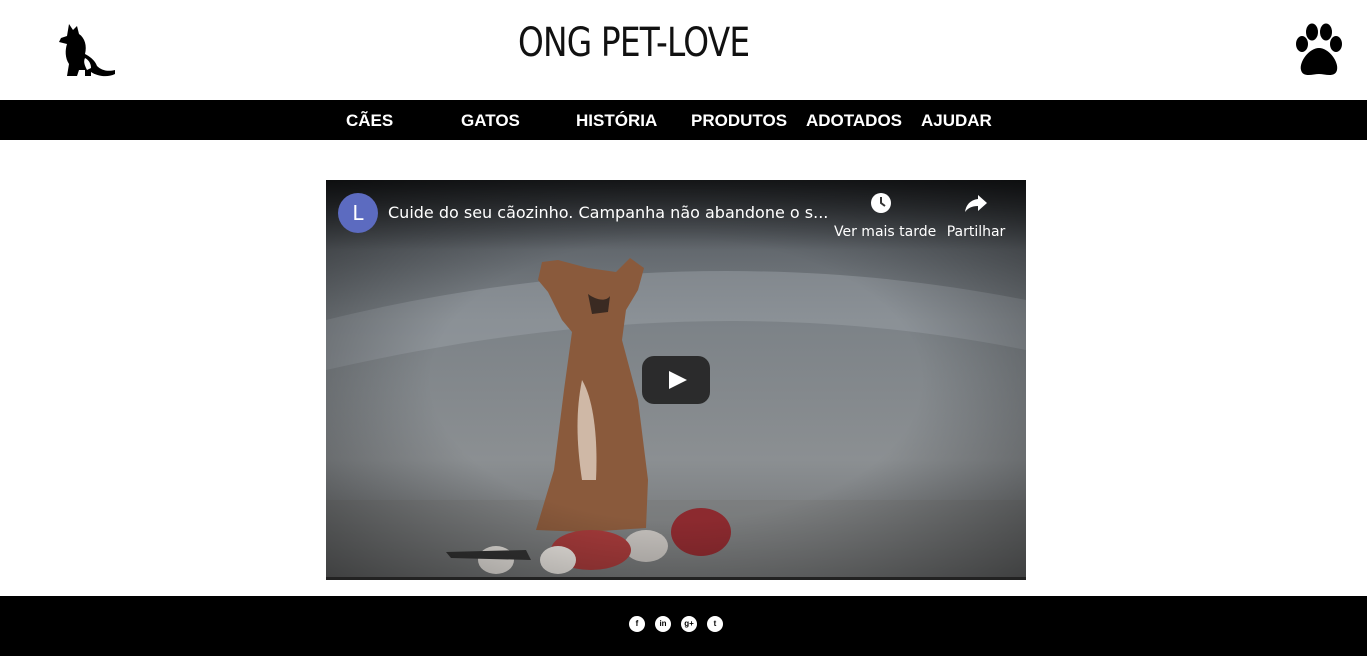 This screenshot has height=656, width=1367. Describe the element at coordinates (663, 624) in the screenshot. I see `linkedin-icon: in` at that location.